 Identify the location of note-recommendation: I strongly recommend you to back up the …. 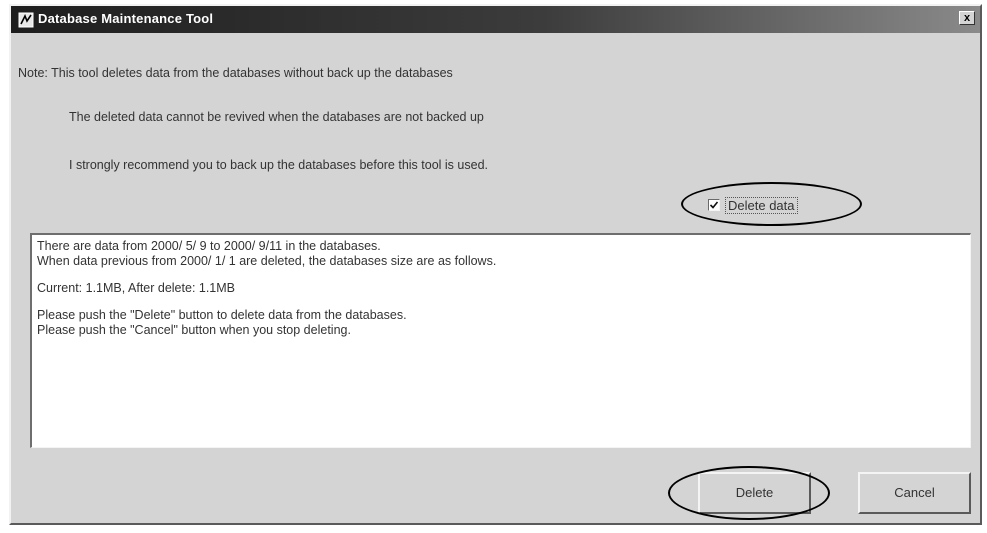
(278, 165).